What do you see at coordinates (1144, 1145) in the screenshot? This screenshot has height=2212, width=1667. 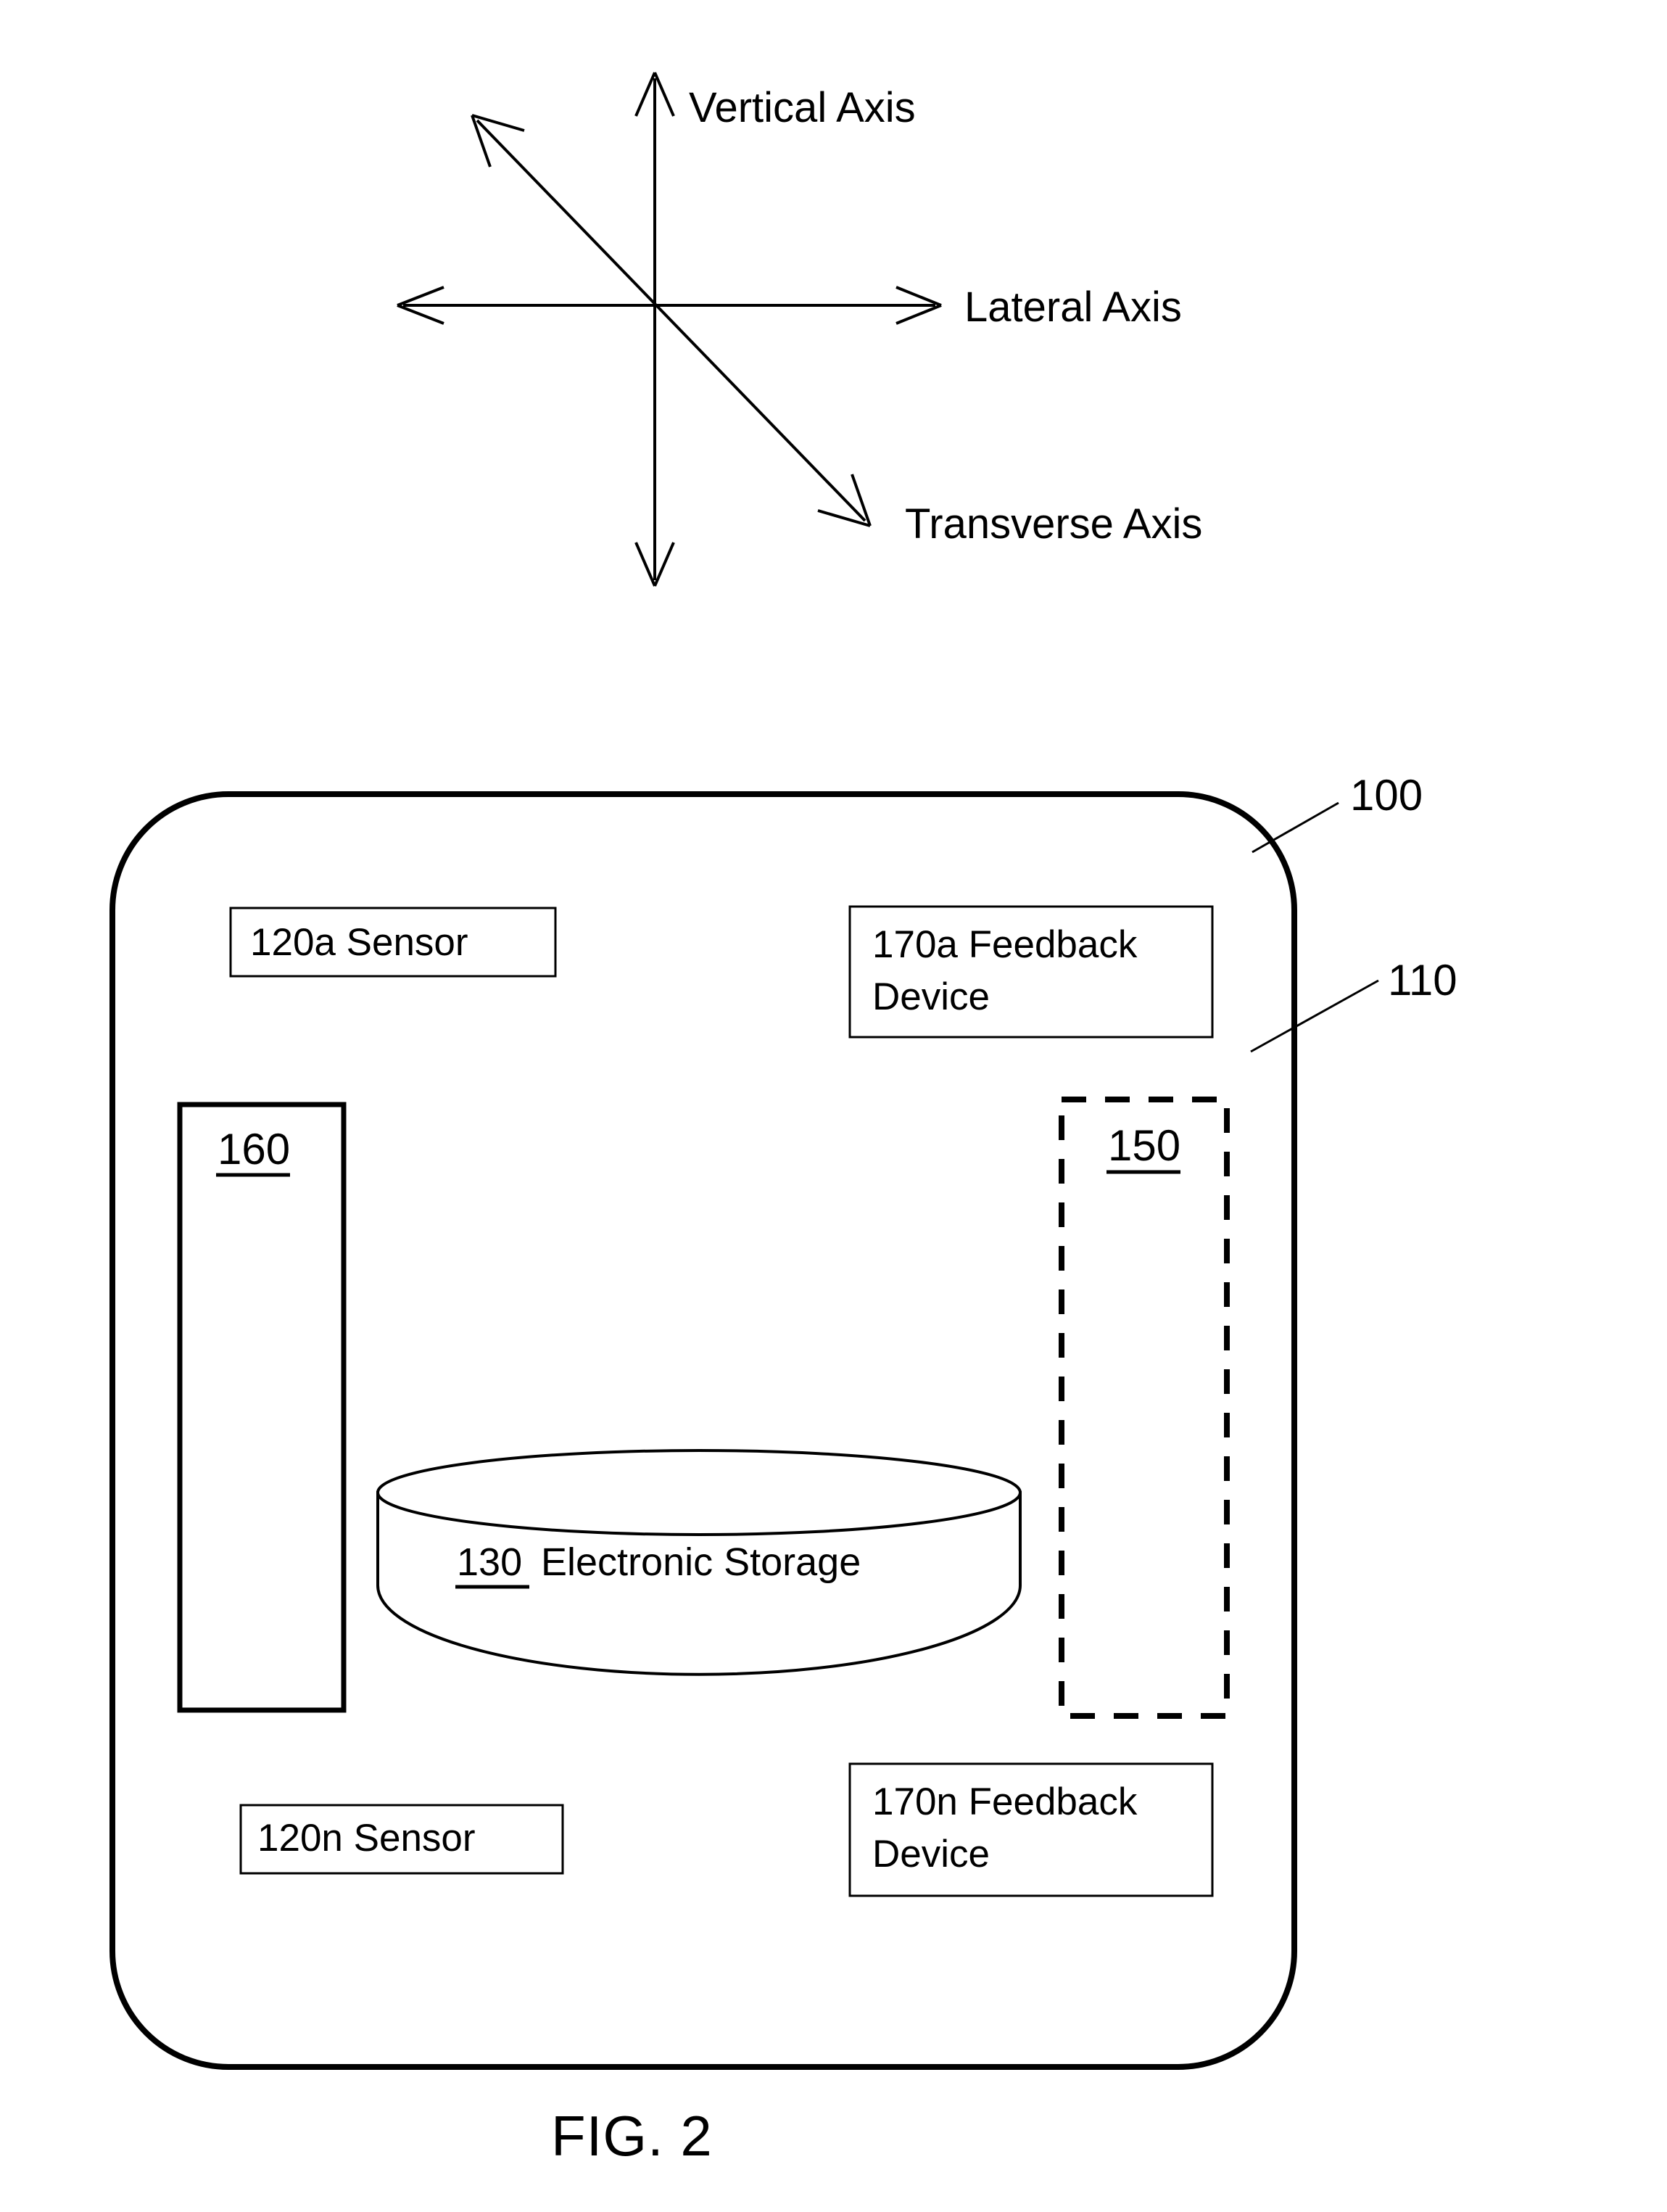 I see `ref-number-150: 150` at bounding box center [1144, 1145].